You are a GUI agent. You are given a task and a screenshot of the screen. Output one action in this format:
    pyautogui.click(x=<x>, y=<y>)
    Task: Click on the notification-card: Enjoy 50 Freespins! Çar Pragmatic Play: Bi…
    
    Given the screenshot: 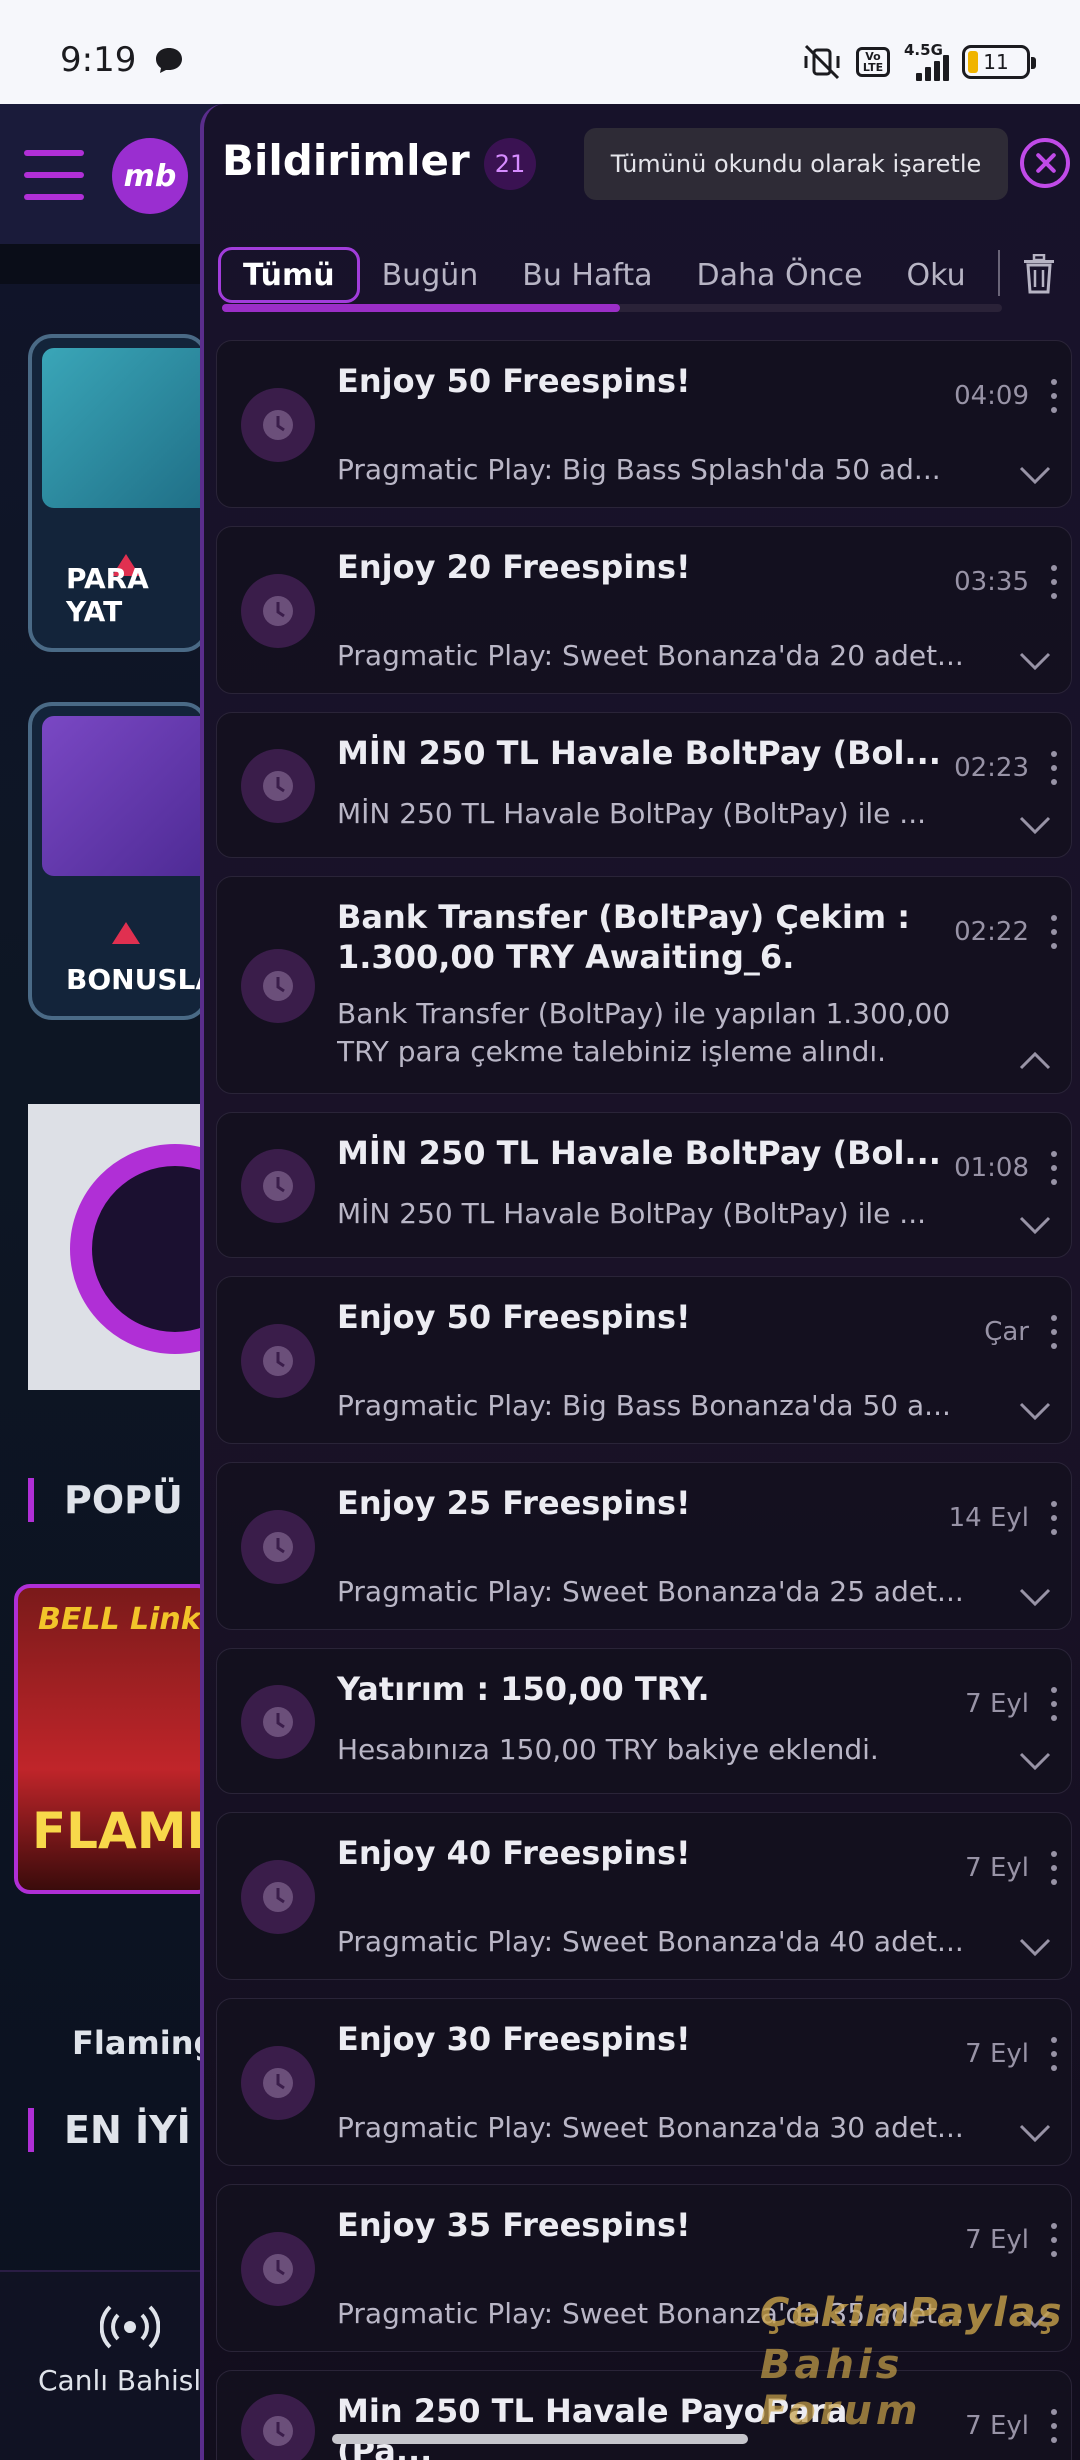 What is the action you would take?
    pyautogui.click(x=644, y=1360)
    